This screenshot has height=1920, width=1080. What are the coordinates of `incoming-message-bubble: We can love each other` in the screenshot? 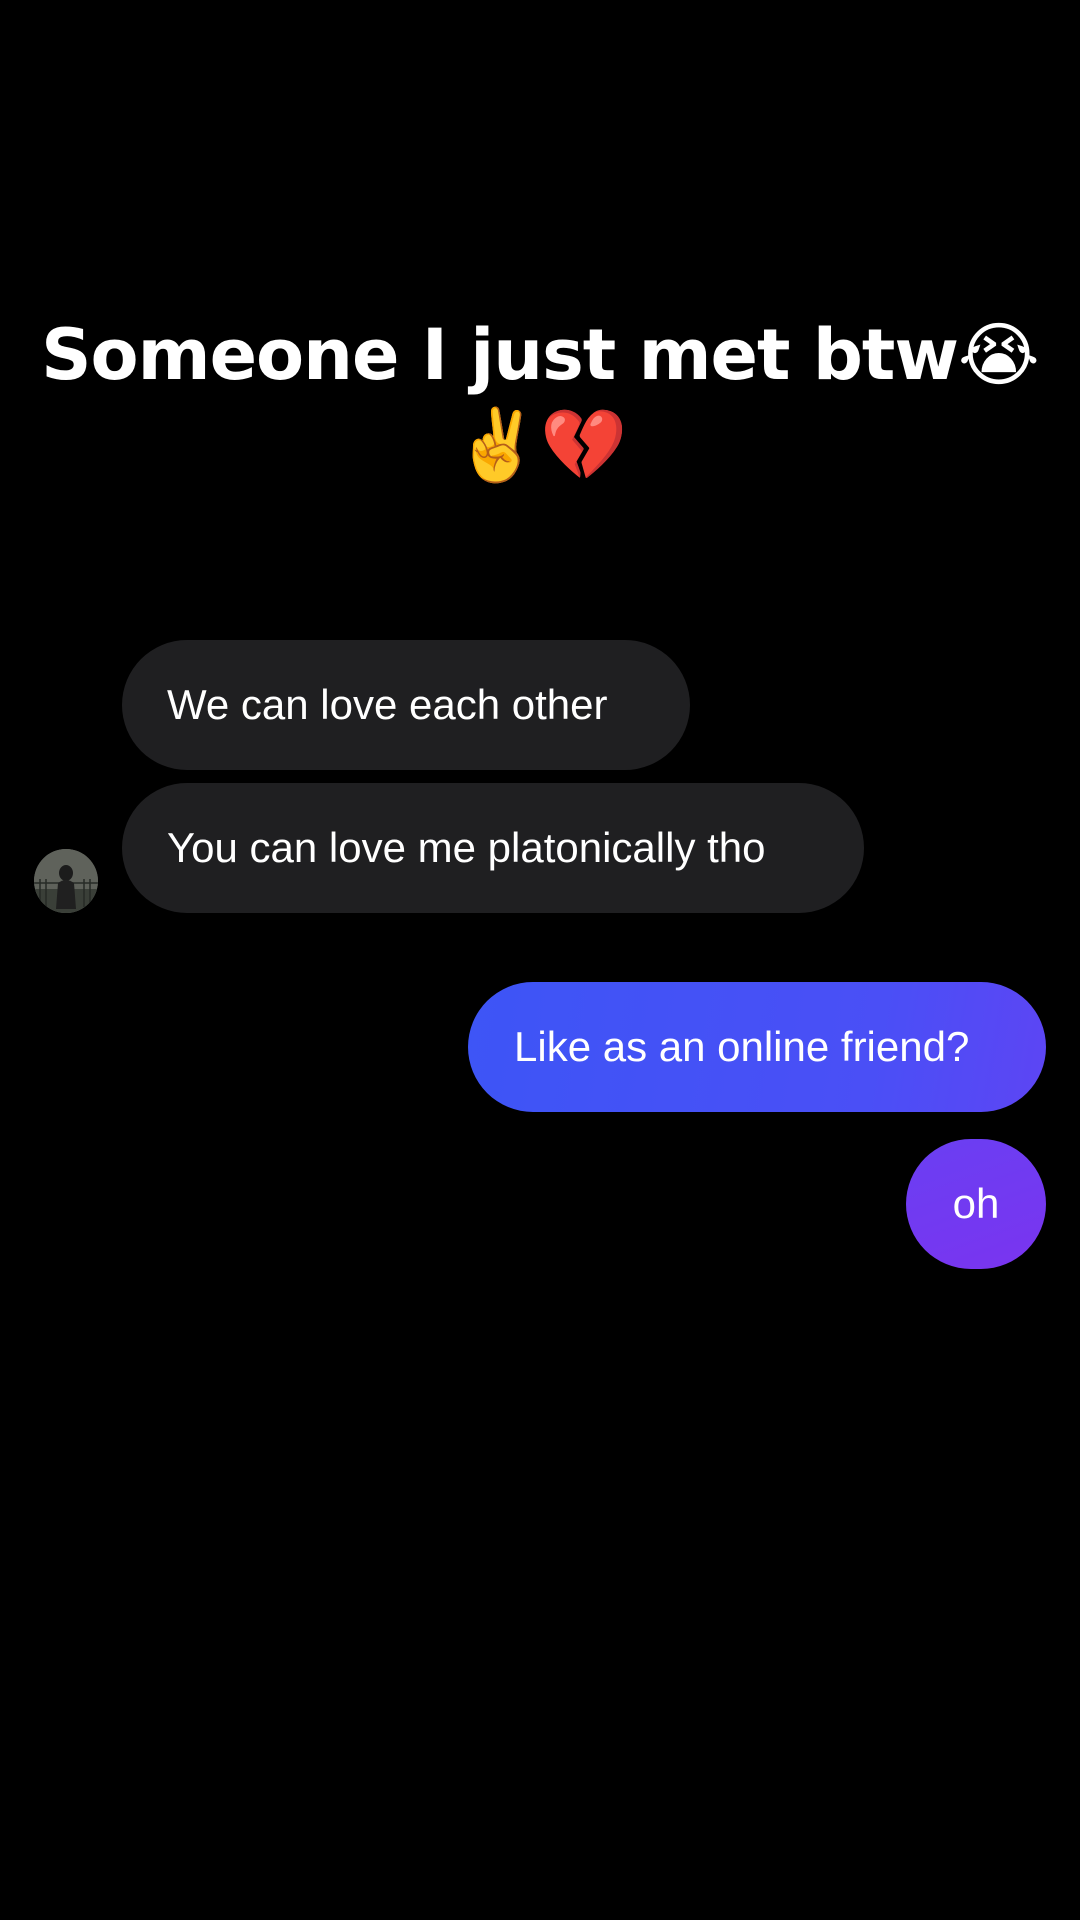 It's located at (406, 705).